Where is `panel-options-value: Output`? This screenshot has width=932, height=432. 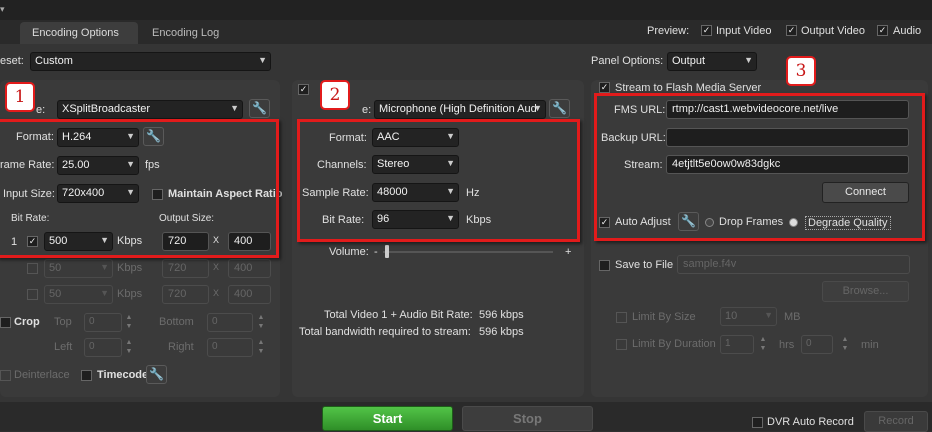
panel-options-value: Output is located at coordinates (689, 61).